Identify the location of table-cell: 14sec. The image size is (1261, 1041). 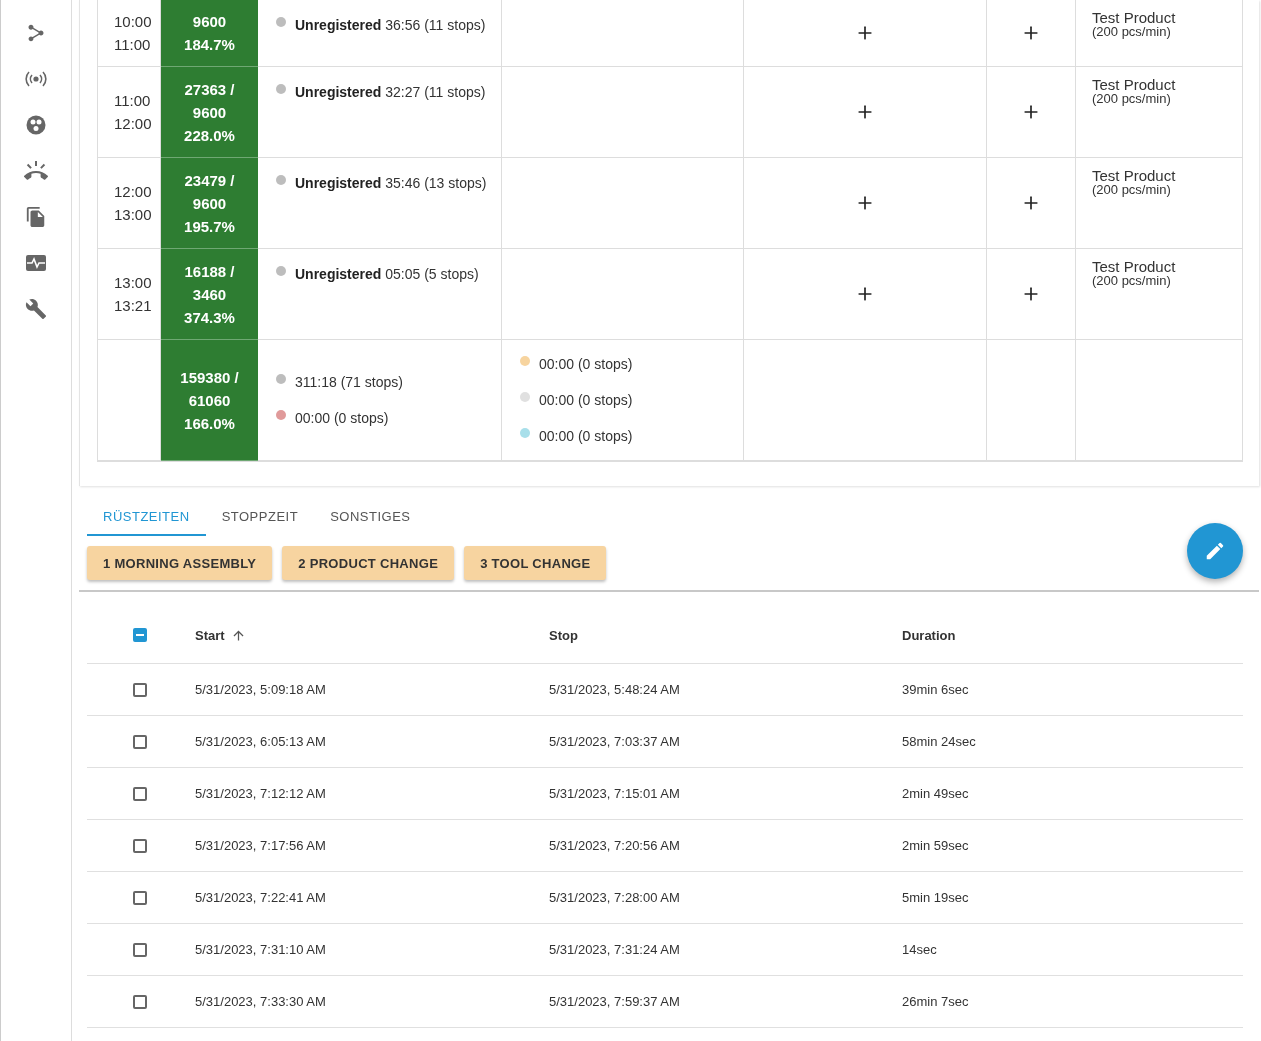
(919, 949).